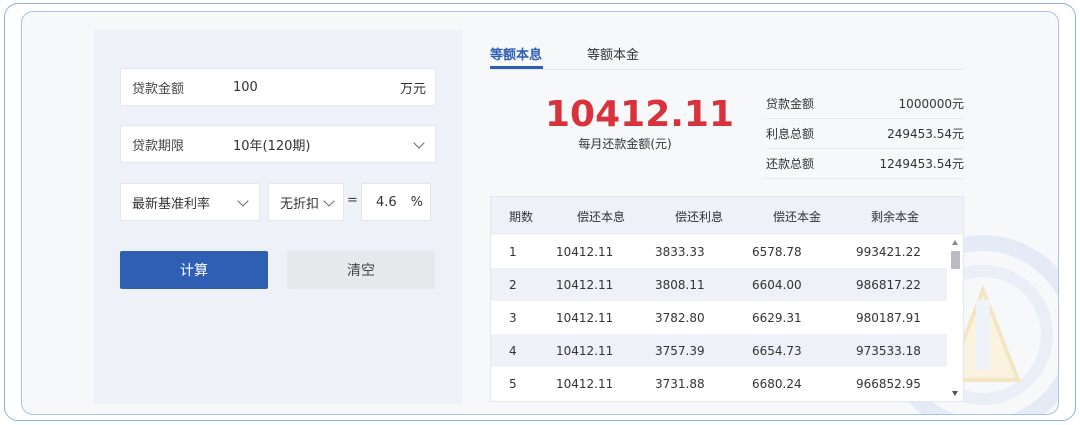 The height and width of the screenshot is (425, 1080). Describe the element at coordinates (513, 317) in the screenshot. I see `cell-period: 3` at that location.